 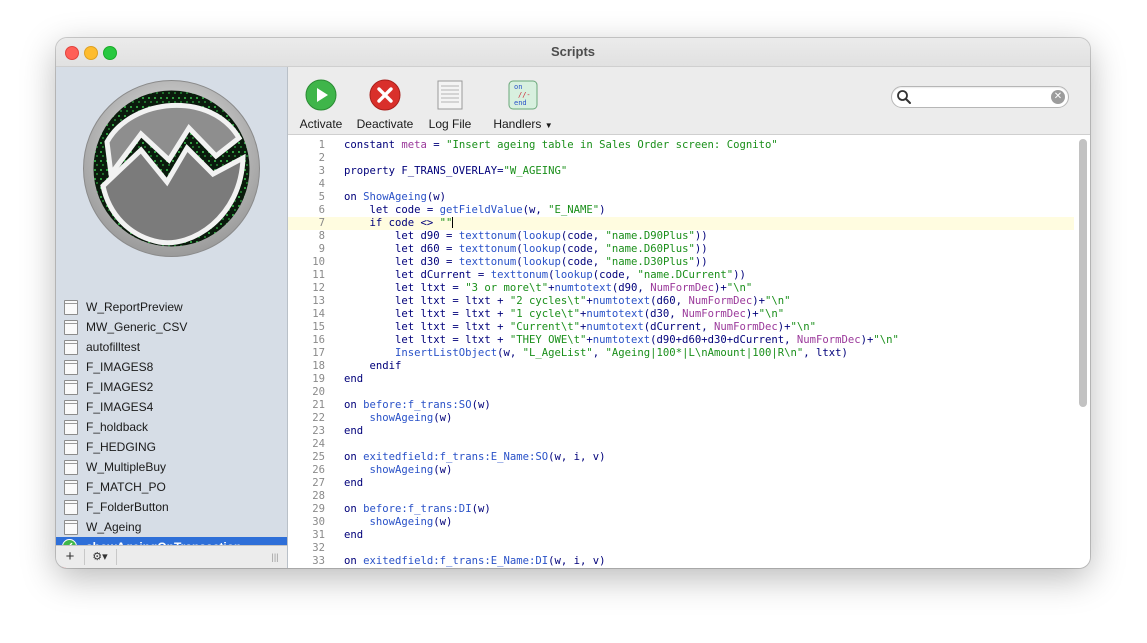 What do you see at coordinates (321, 95) in the screenshot?
I see `play-icon` at bounding box center [321, 95].